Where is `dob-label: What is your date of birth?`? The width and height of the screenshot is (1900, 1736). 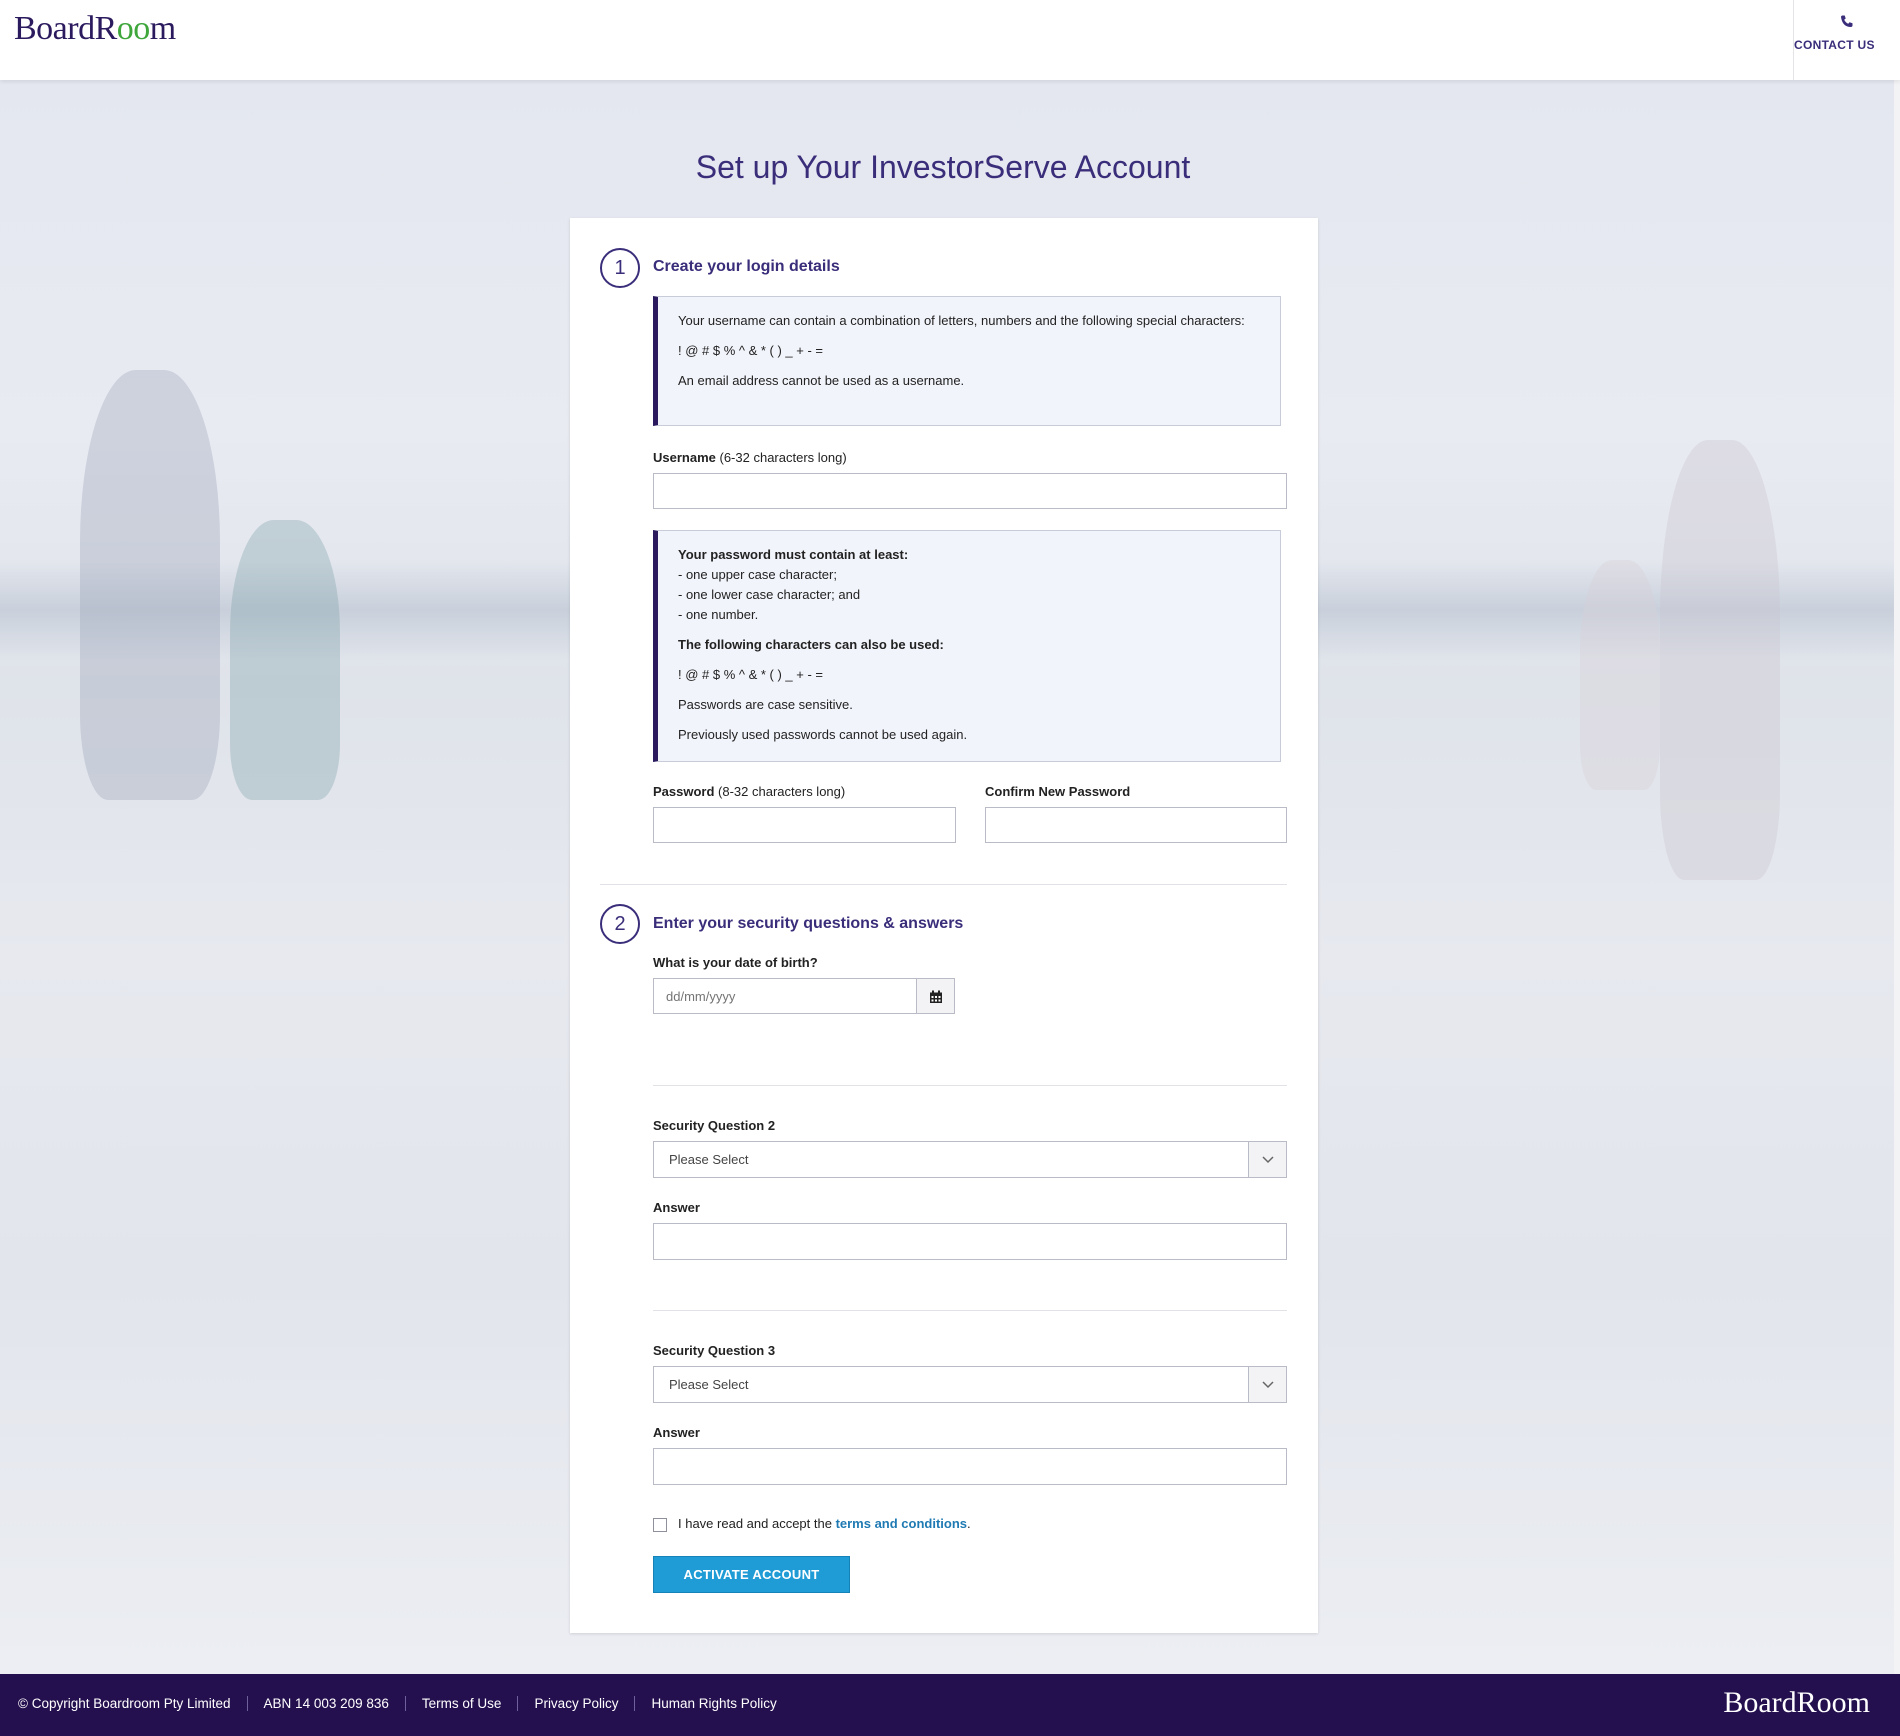
dob-label: What is your date of birth? is located at coordinates (735, 962).